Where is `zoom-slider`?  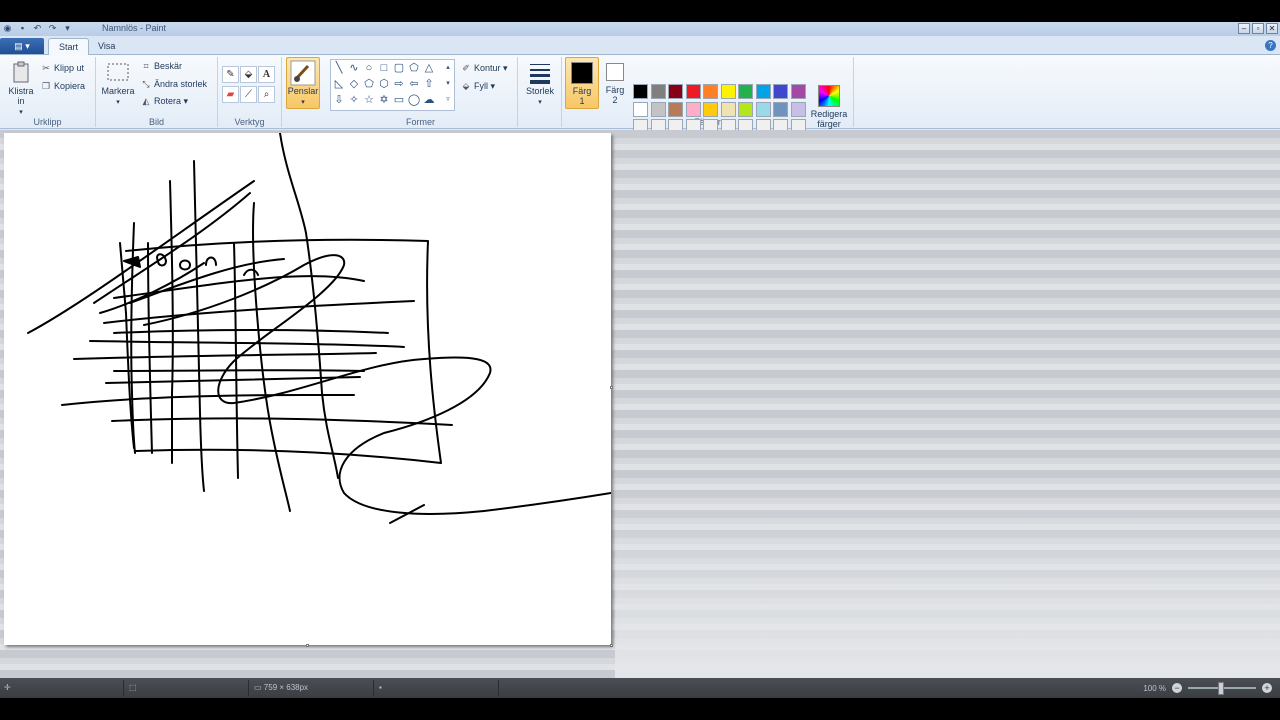 zoom-slider is located at coordinates (1222, 688).